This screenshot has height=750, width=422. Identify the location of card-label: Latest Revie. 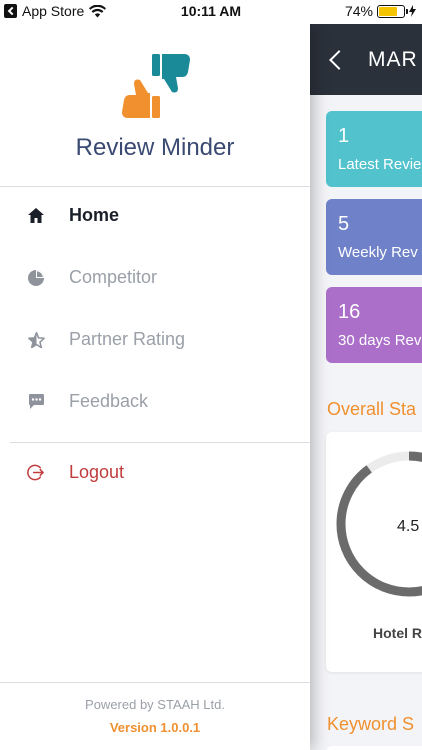
(380, 164).